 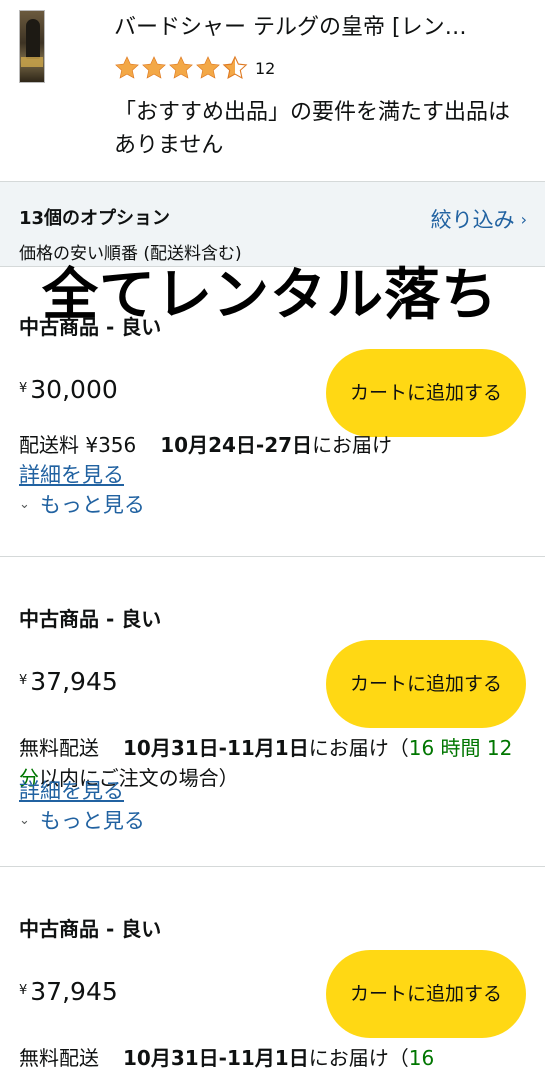 I want to click on filter-link: 絞り込み ›, so click(x=479, y=219).